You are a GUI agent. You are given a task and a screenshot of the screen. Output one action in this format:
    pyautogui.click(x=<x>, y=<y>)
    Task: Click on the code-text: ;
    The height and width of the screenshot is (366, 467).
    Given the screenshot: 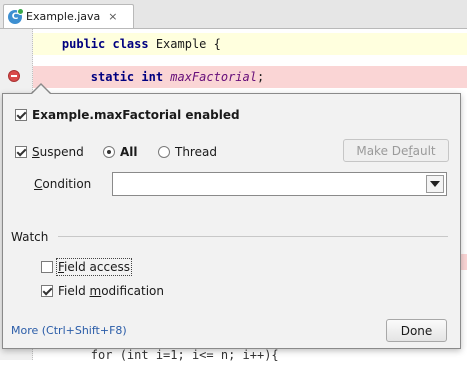 What is the action you would take?
    pyautogui.click(x=260, y=77)
    